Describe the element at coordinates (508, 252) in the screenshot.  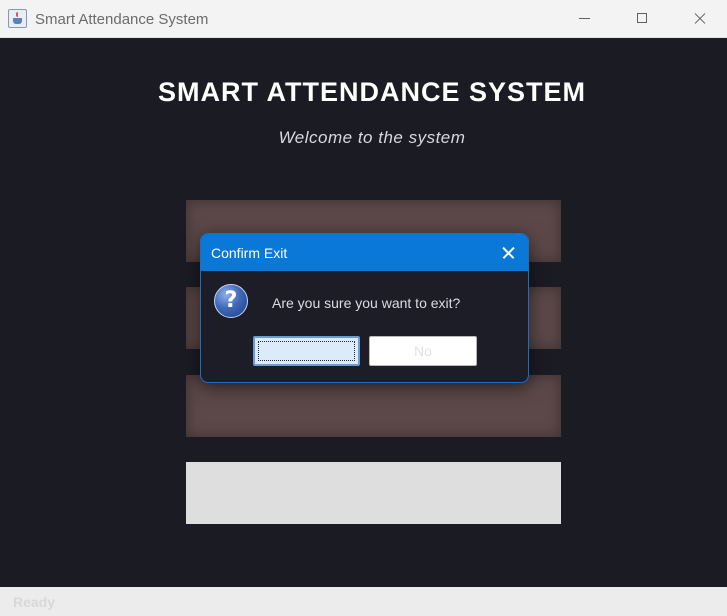
I see `dialog-close-icon` at that location.